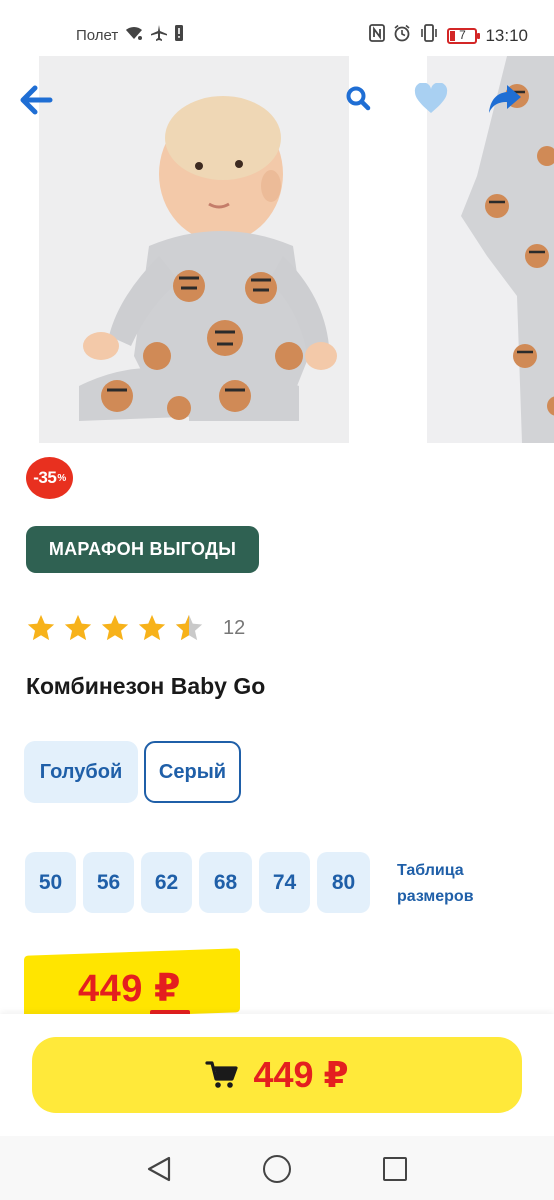 This screenshot has height=1200, width=554. Describe the element at coordinates (402, 35) in the screenshot. I see `alarm-icon` at that location.